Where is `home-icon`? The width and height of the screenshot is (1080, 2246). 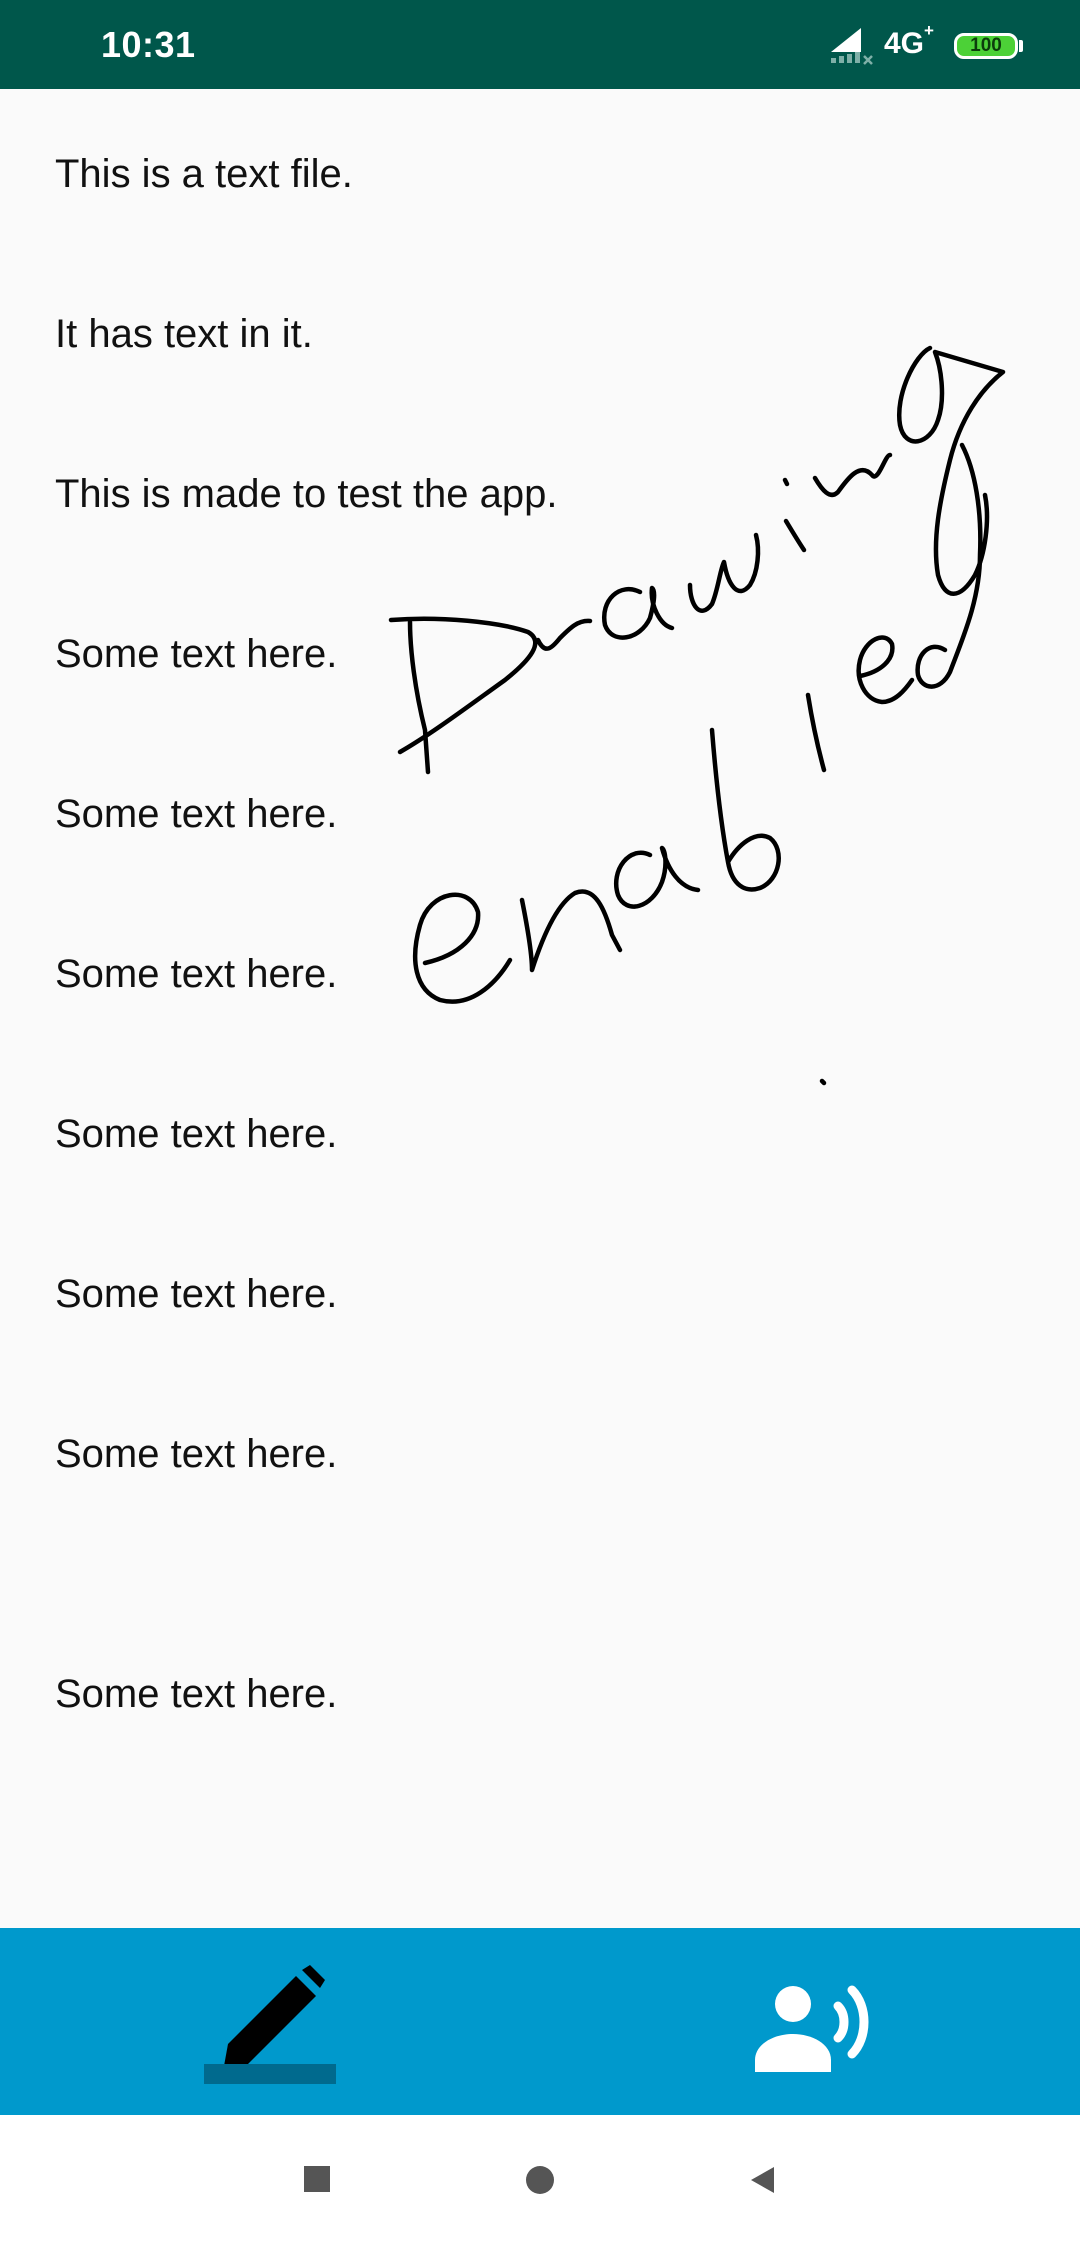 home-icon is located at coordinates (540, 2180).